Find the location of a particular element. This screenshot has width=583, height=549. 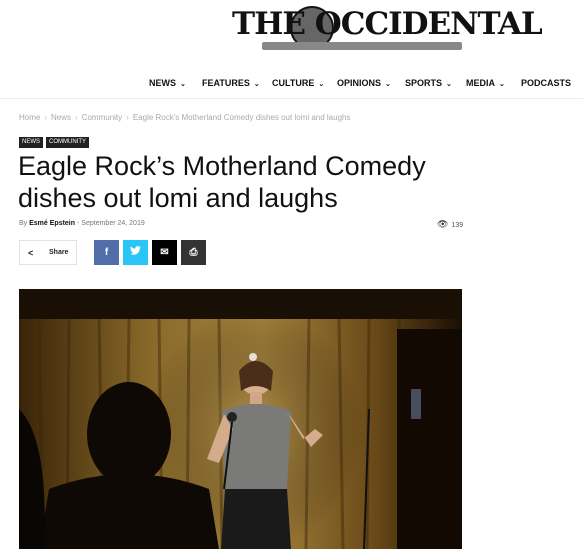

tag-community: COMMUNITY is located at coordinates (67, 142).